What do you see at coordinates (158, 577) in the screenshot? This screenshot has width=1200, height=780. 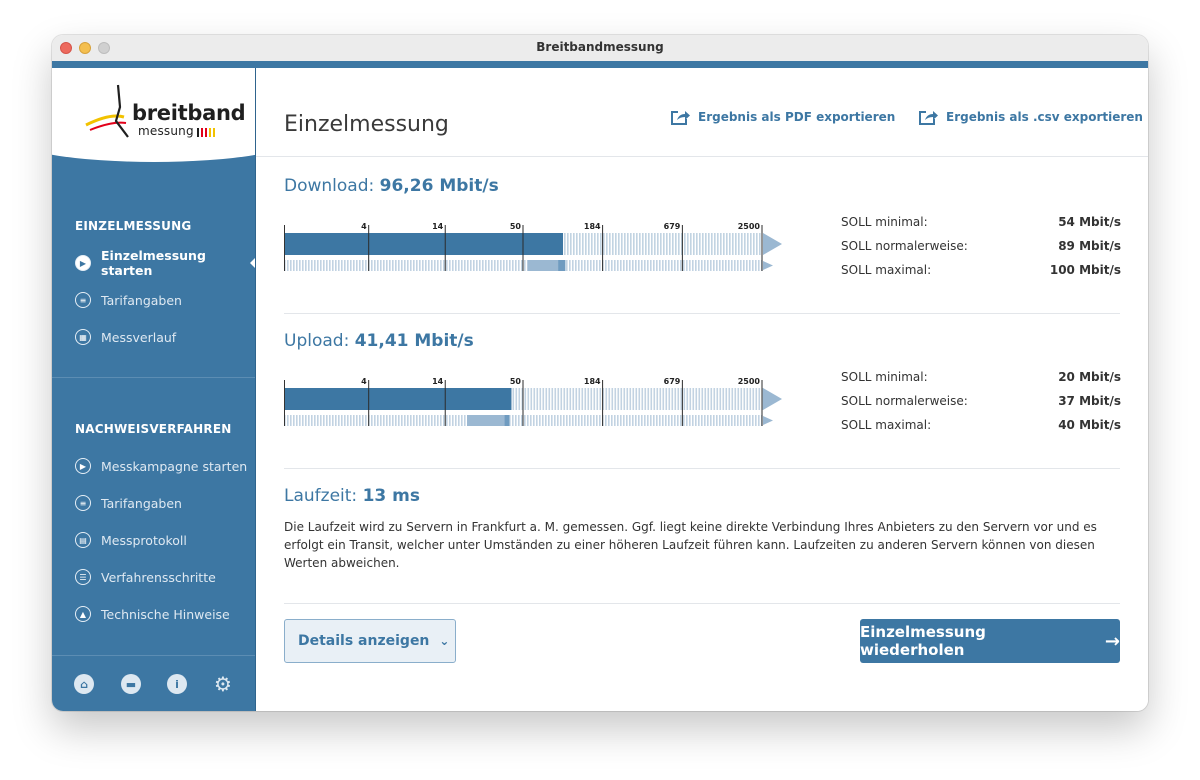 I see `sidebar-item-label: Verfahrensschritte` at bounding box center [158, 577].